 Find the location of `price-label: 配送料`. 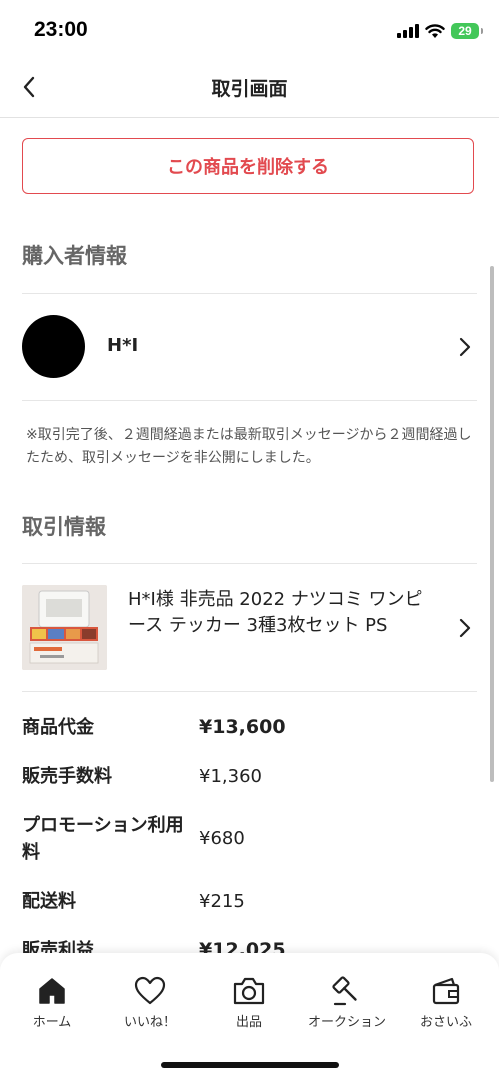

price-label: 配送料 is located at coordinates (49, 901).